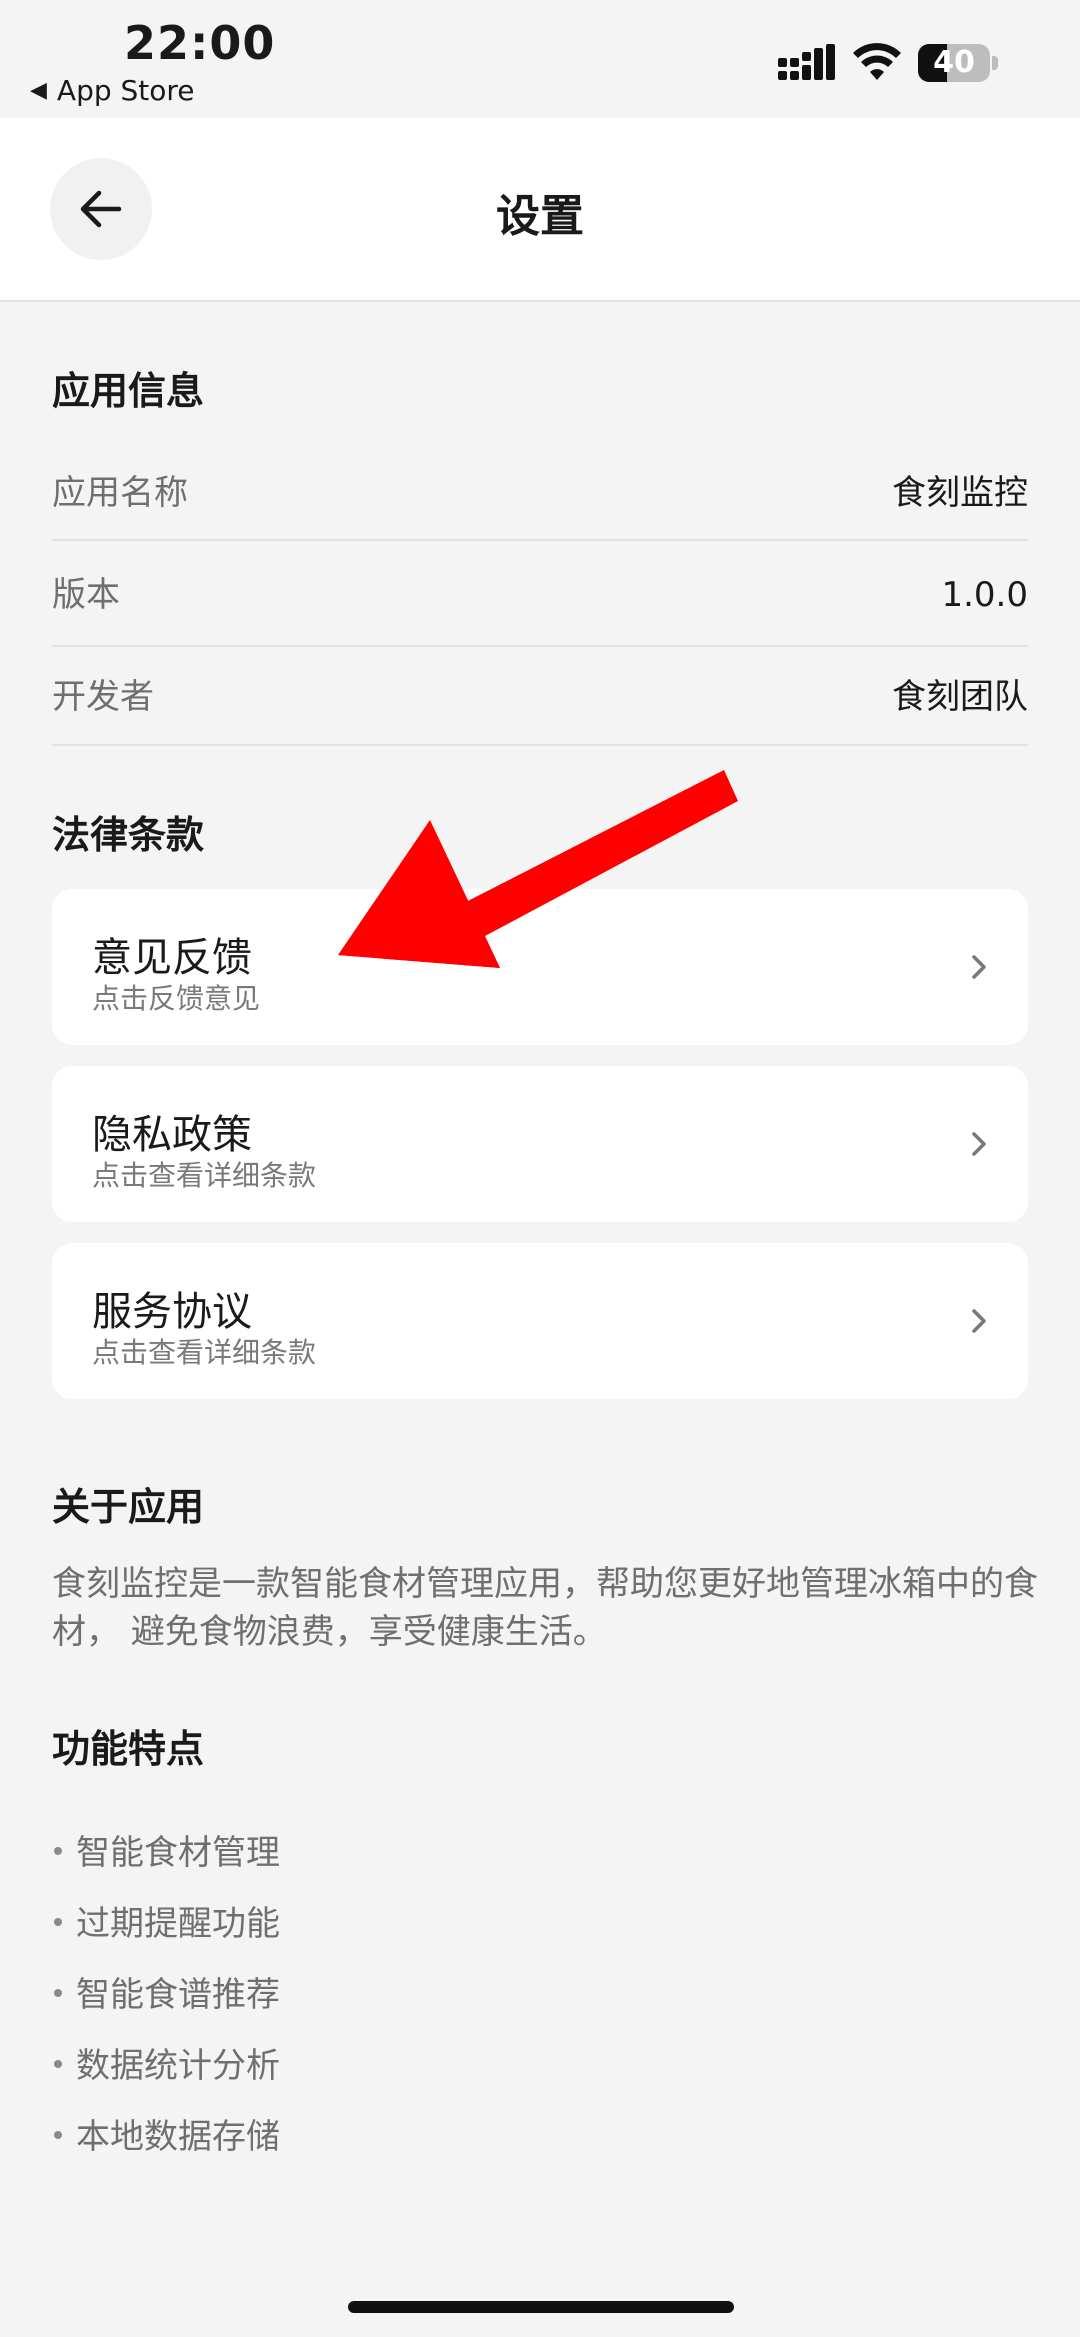 This screenshot has width=1080, height=2337. What do you see at coordinates (540, 595) in the screenshot?
I see `info-row-version: 版本 1.0.0` at bounding box center [540, 595].